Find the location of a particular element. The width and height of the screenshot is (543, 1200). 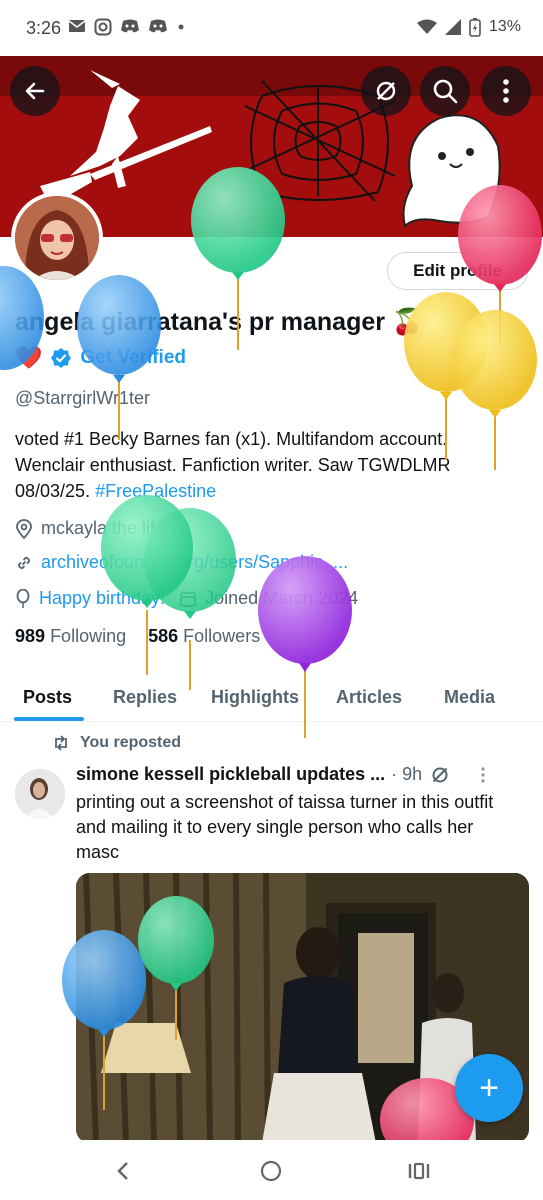

nav-home-button is located at coordinates (271, 1171).